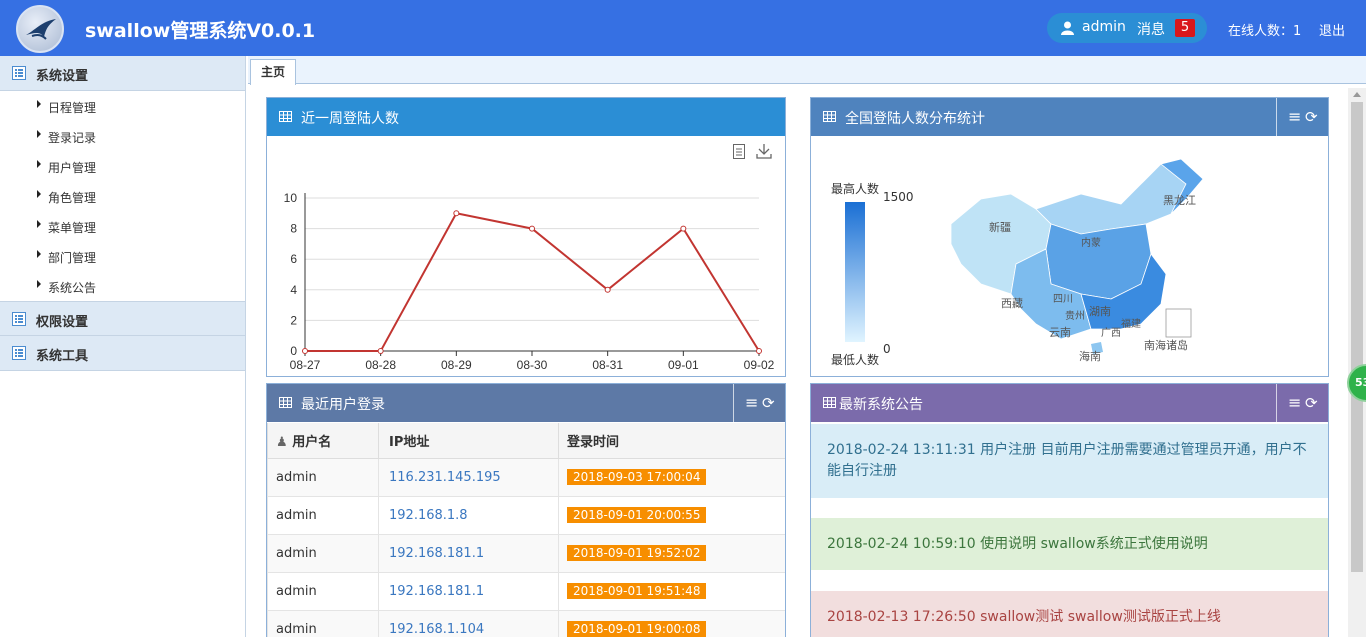 The height and width of the screenshot is (637, 1366). Describe the element at coordinates (293, 320) in the screenshot. I see `y-tick-label: 2` at that location.